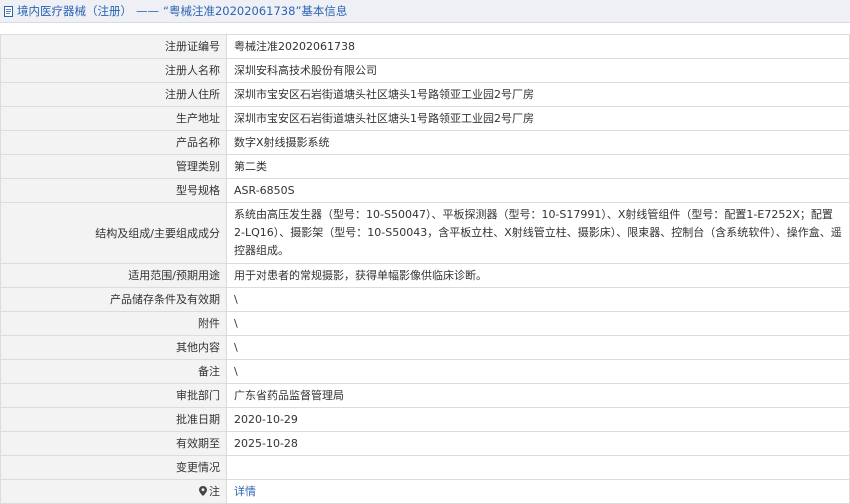 This screenshot has width=850, height=504. What do you see at coordinates (113, 491) in the screenshot?
I see `row-label: 注` at bounding box center [113, 491].